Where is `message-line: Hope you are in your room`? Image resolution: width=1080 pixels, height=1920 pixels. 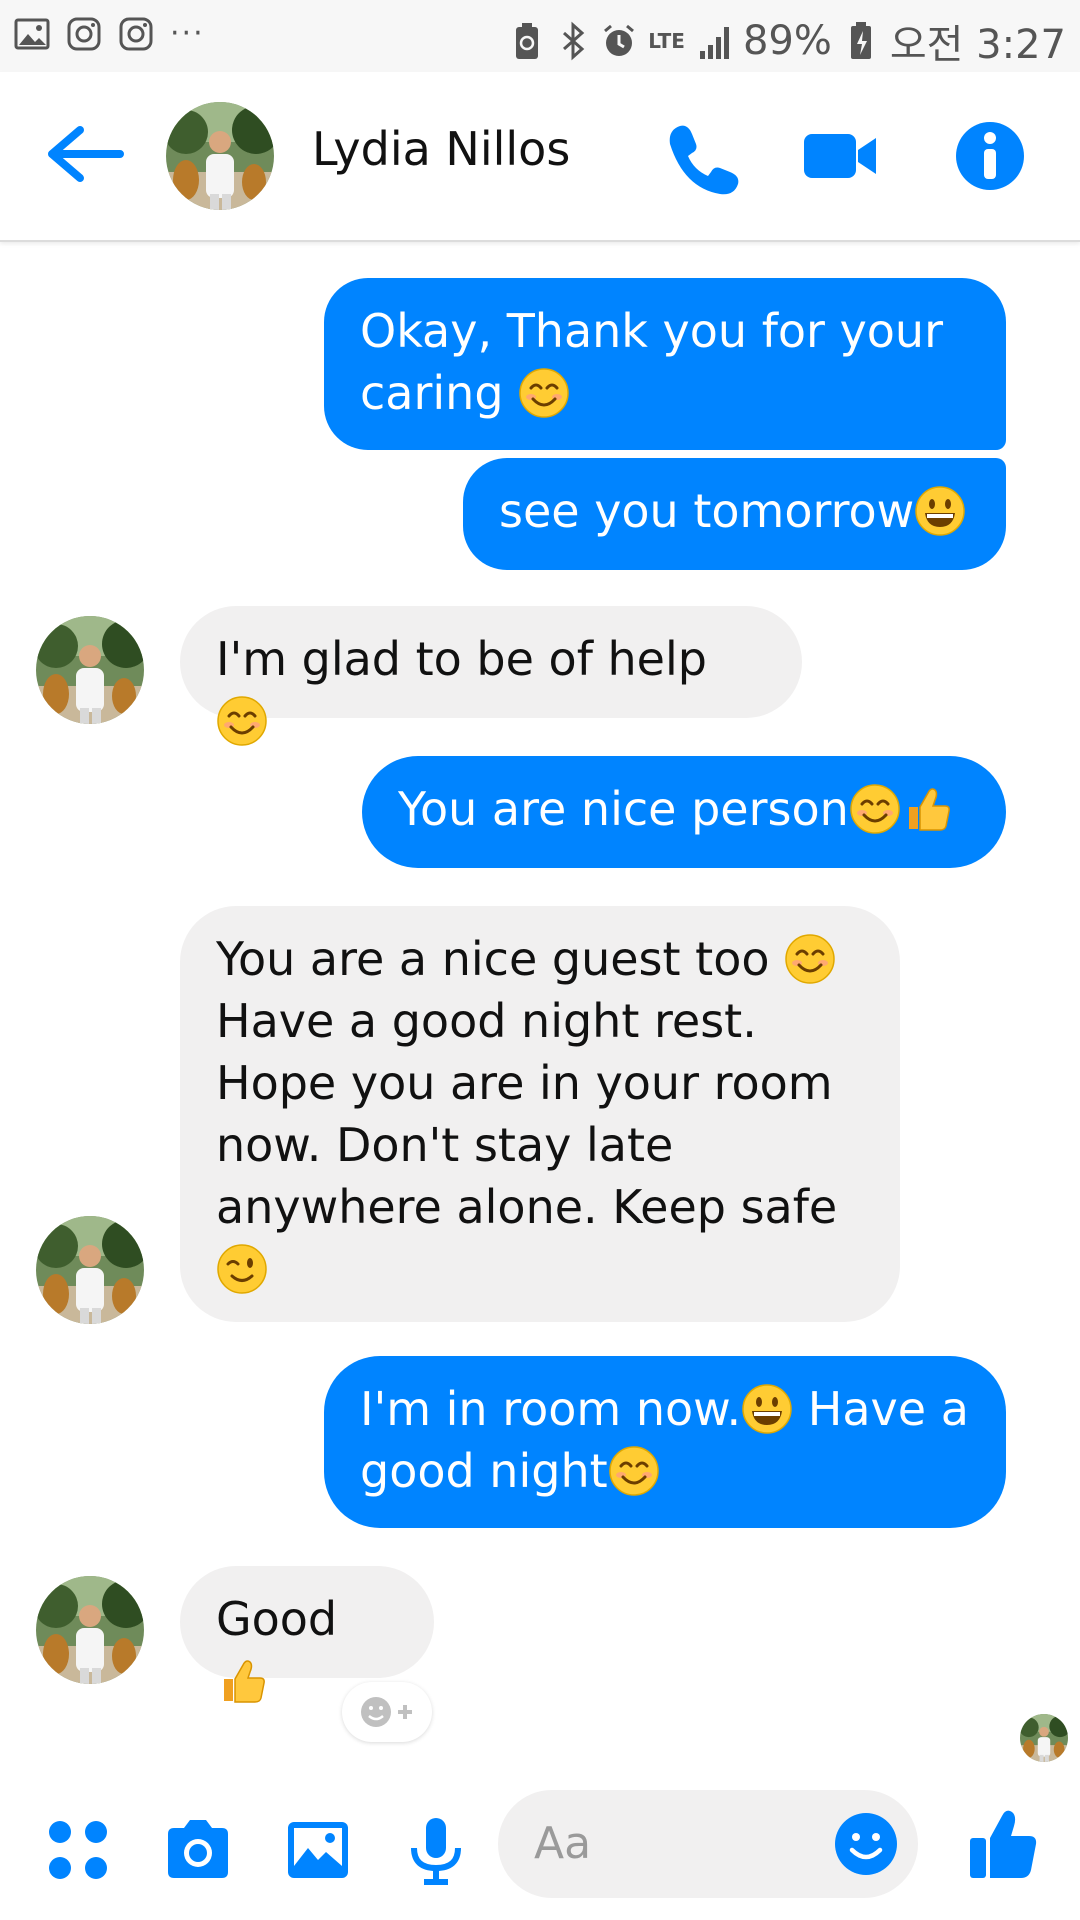 message-line: Hope you are in your room is located at coordinates (524, 1083).